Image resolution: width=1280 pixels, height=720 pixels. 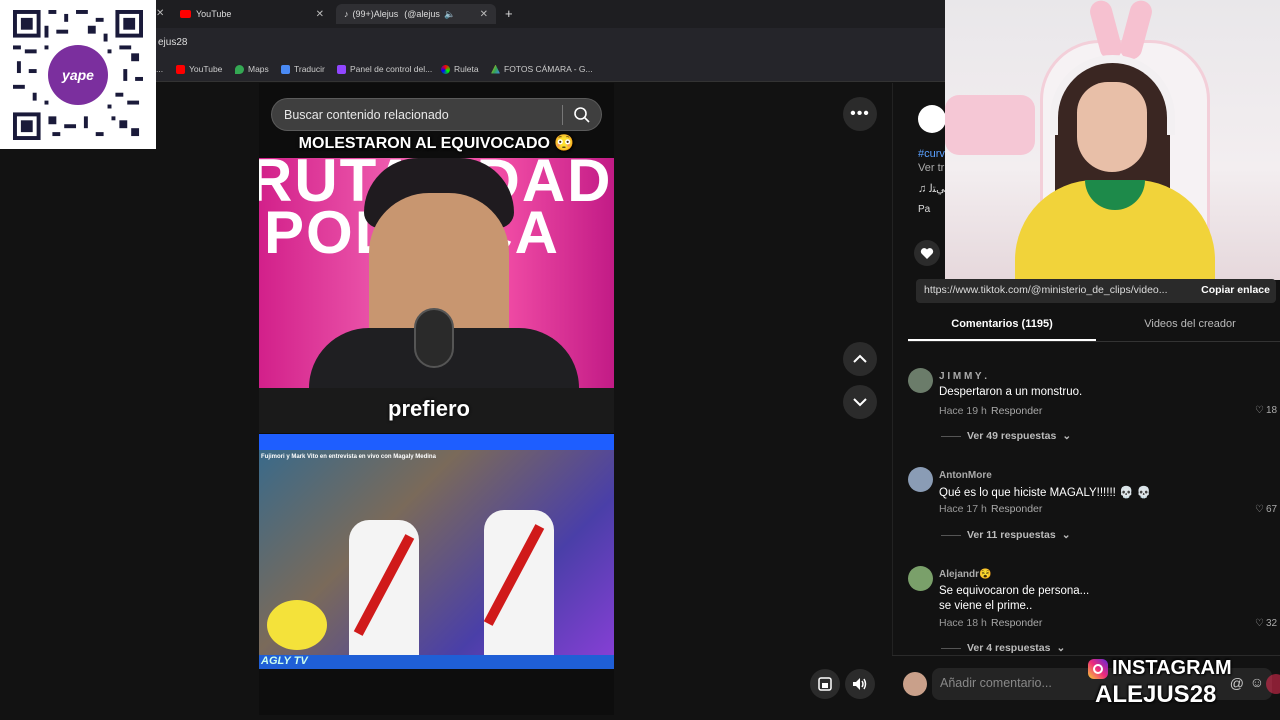 What do you see at coordinates (1045, 493) in the screenshot?
I see `comment-text: Qué es lo que hiciste MAGALY!!!!!! 💀 💀` at bounding box center [1045, 493].